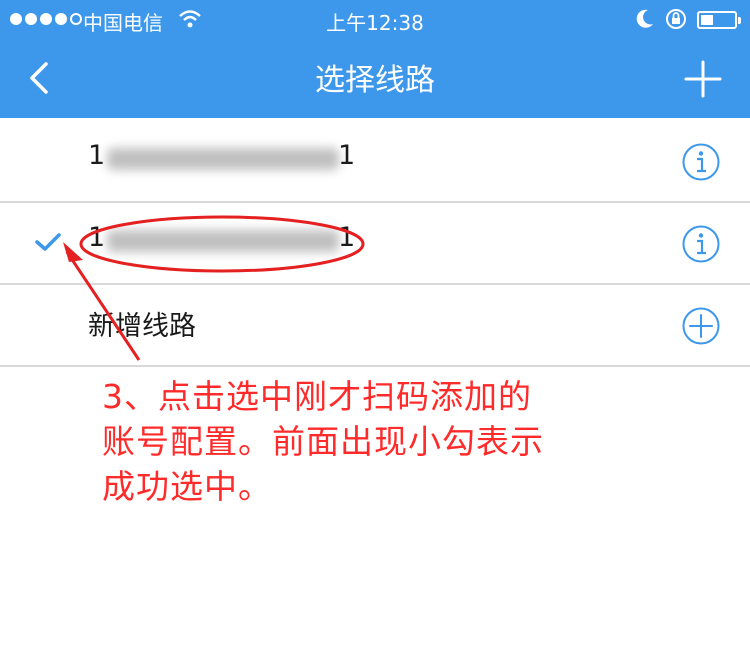 The height and width of the screenshot is (653, 750). I want to click on route-name: 1, so click(97, 155).